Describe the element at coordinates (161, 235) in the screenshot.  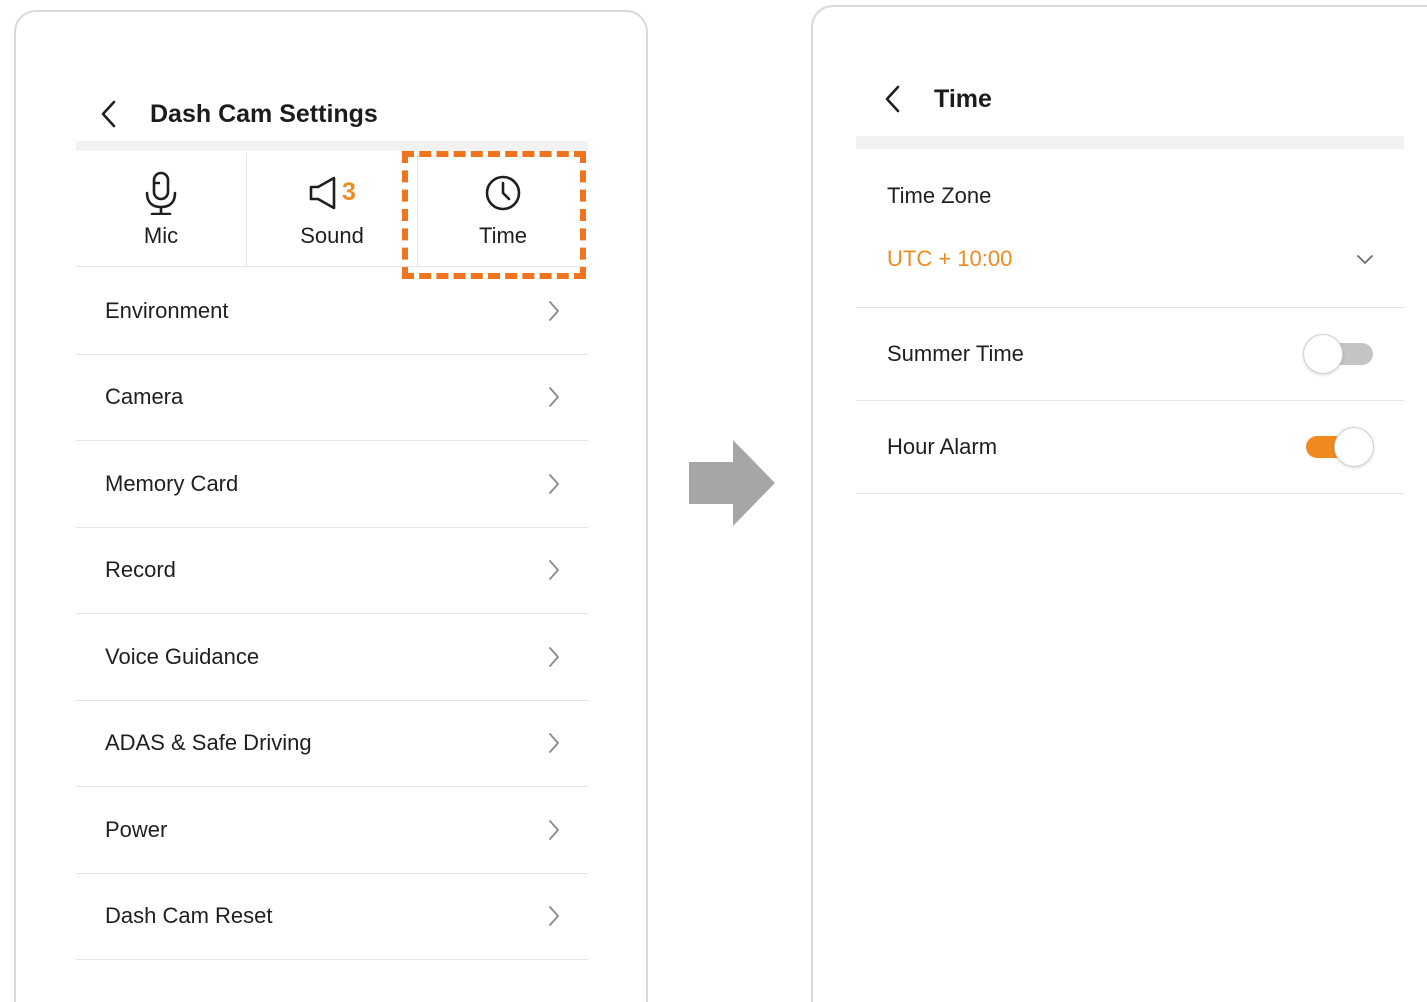
I see `tab-label: Mic` at that location.